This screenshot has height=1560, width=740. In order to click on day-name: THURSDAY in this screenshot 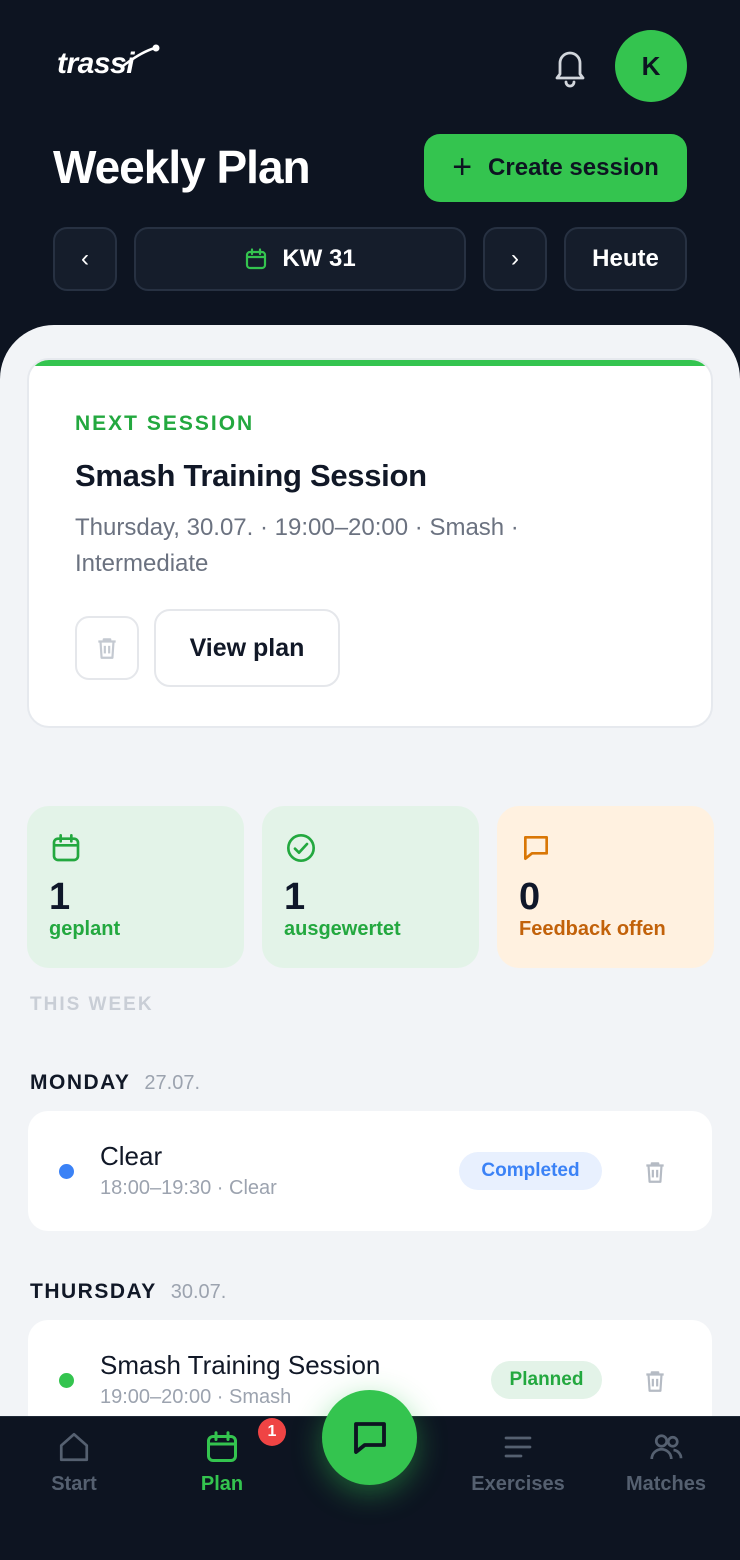, I will do `click(93, 1291)`.